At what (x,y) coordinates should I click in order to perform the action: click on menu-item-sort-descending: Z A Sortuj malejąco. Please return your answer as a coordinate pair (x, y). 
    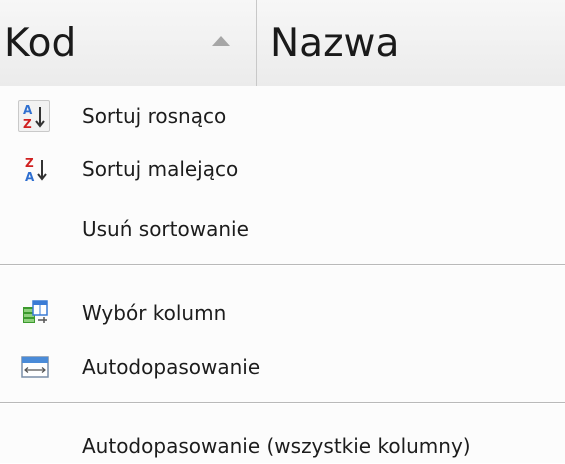
    Looking at the image, I should click on (282, 169).